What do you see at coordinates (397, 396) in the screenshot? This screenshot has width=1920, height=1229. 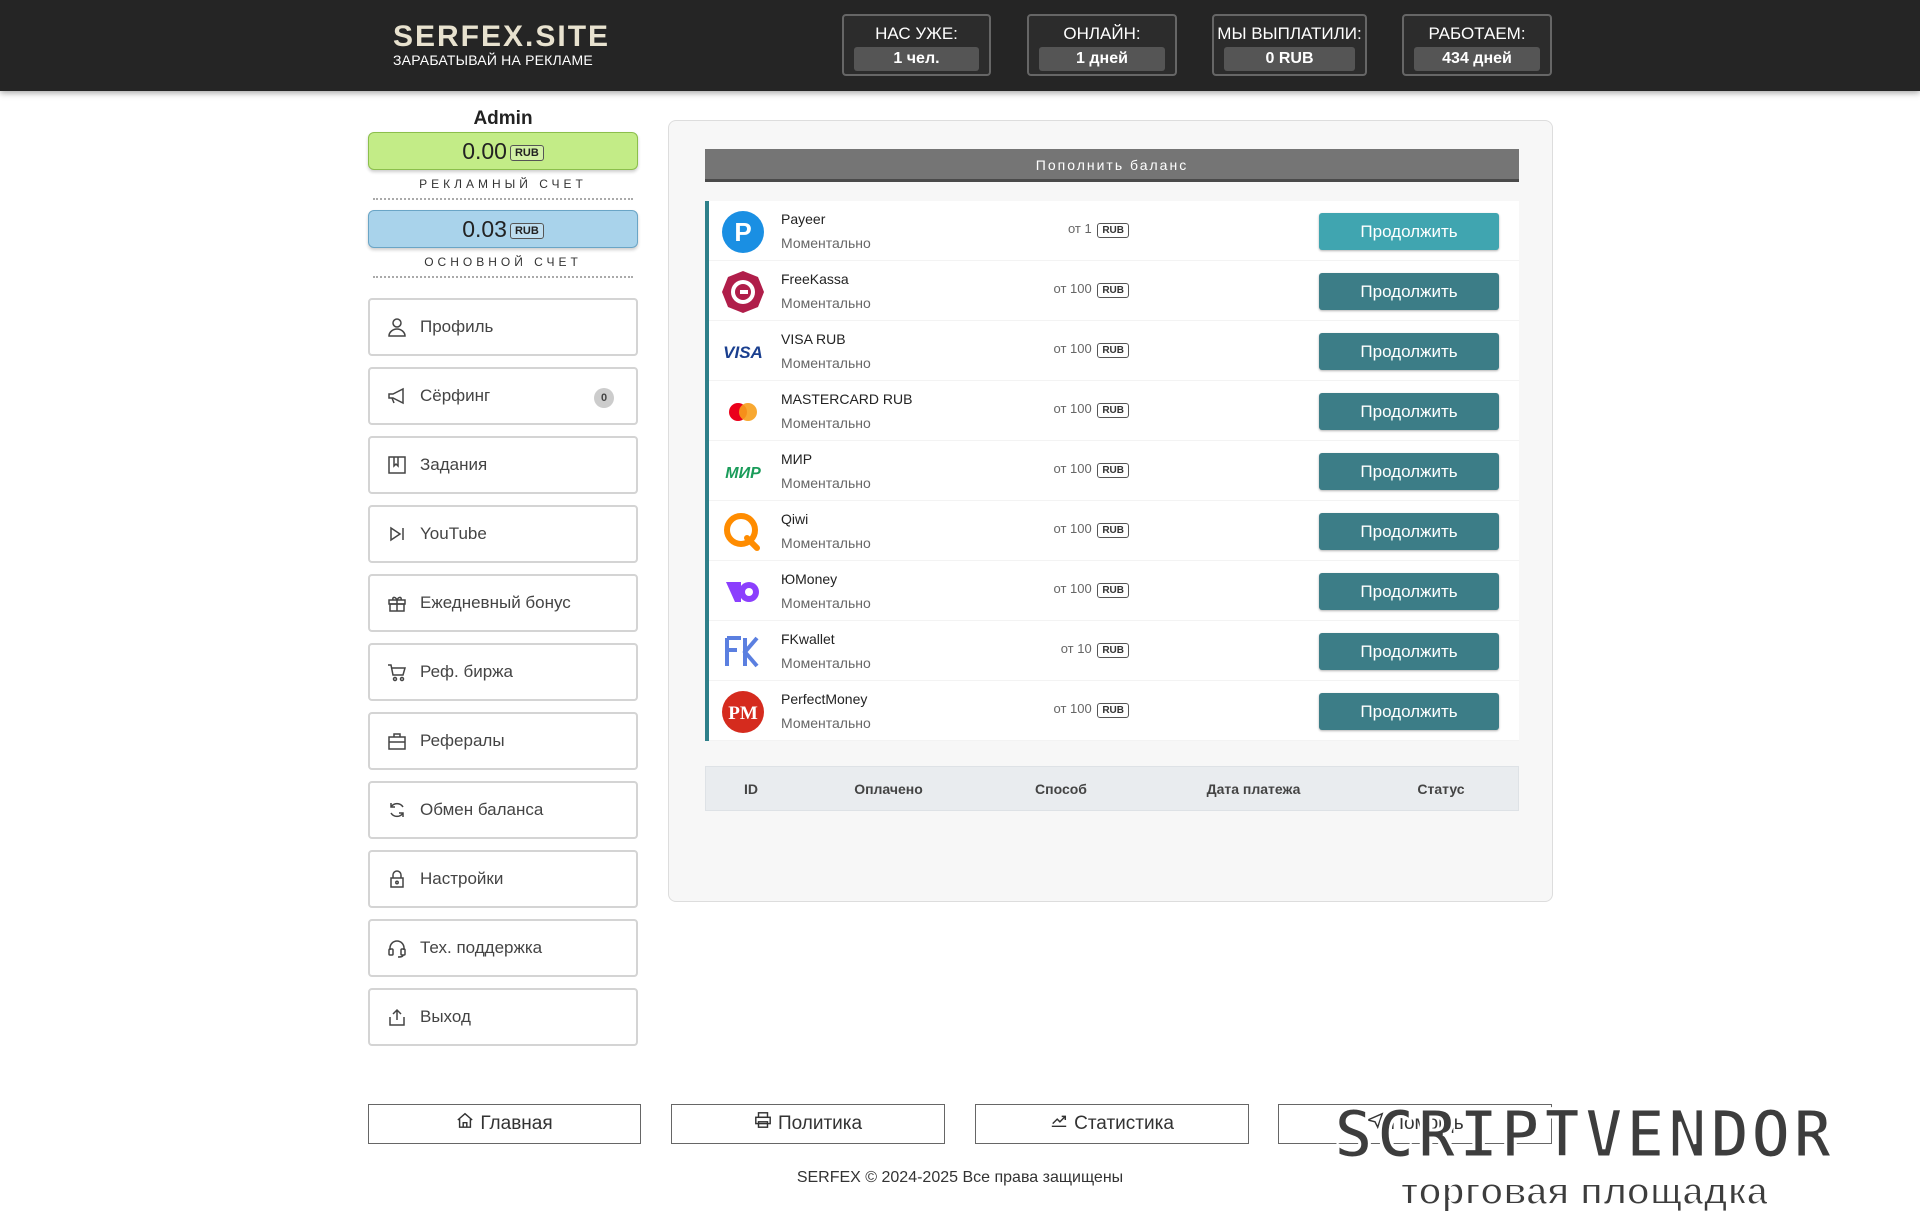 I see `megaphone-icon` at bounding box center [397, 396].